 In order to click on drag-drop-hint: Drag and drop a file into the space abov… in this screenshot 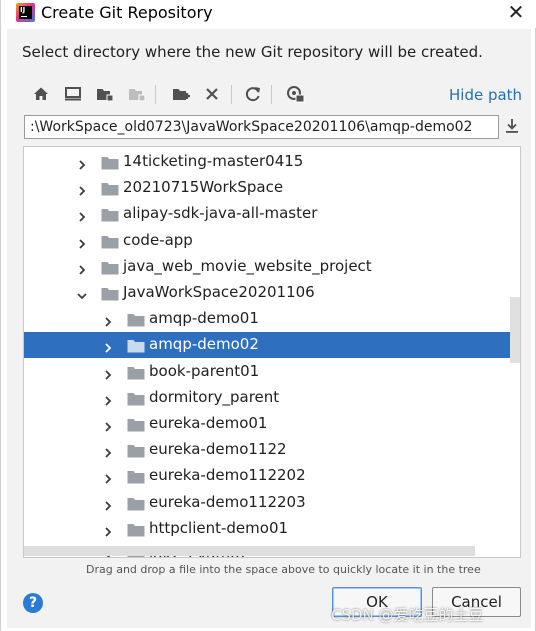, I will do `click(283, 569)`.